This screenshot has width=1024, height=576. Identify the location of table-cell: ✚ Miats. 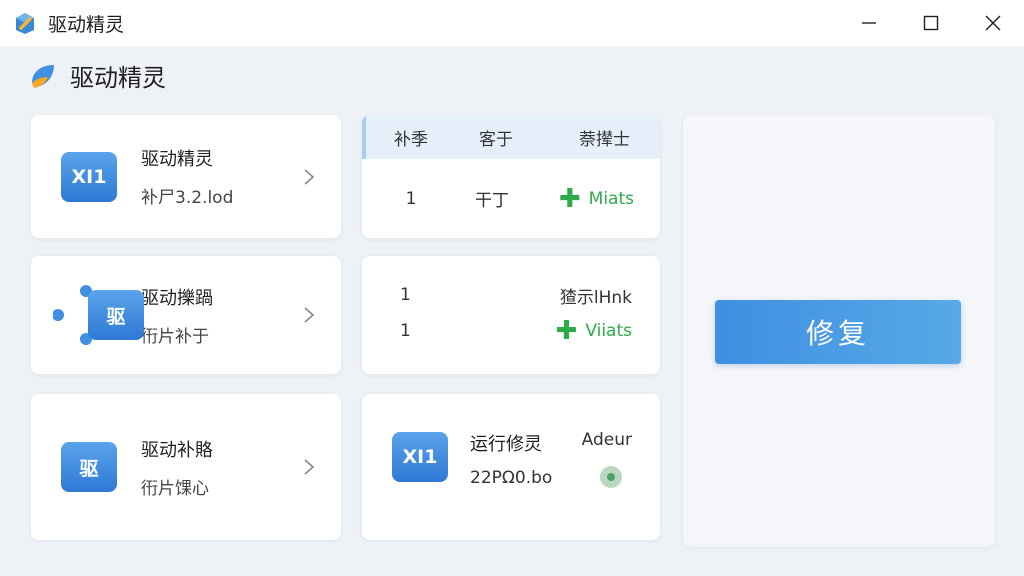
(596, 199).